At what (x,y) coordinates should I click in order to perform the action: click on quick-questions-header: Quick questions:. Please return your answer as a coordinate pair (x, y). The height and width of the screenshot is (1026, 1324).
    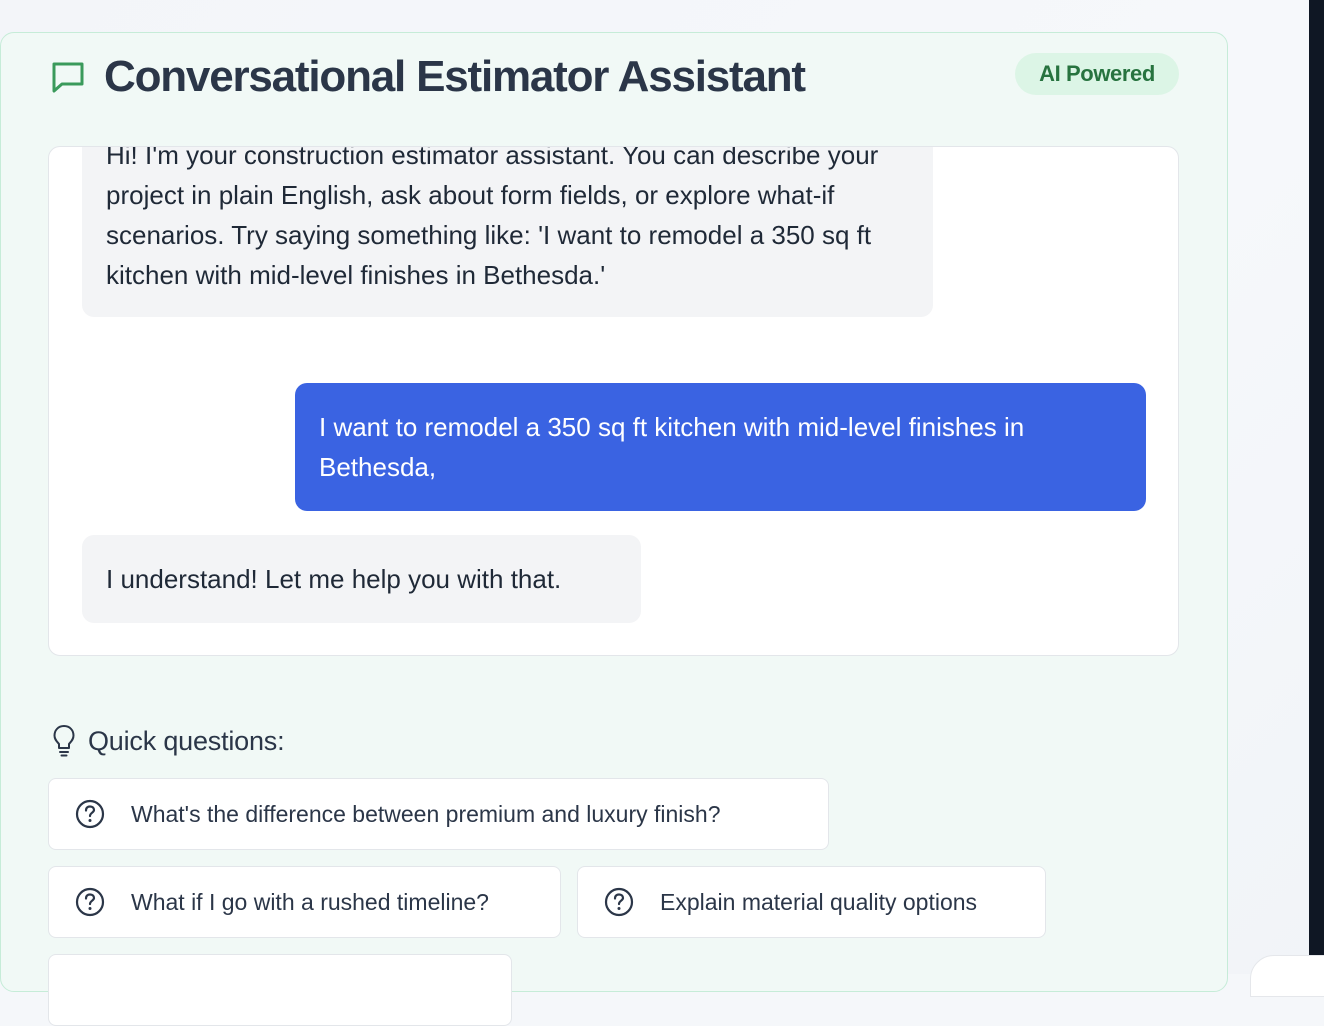
    Looking at the image, I should click on (168, 741).